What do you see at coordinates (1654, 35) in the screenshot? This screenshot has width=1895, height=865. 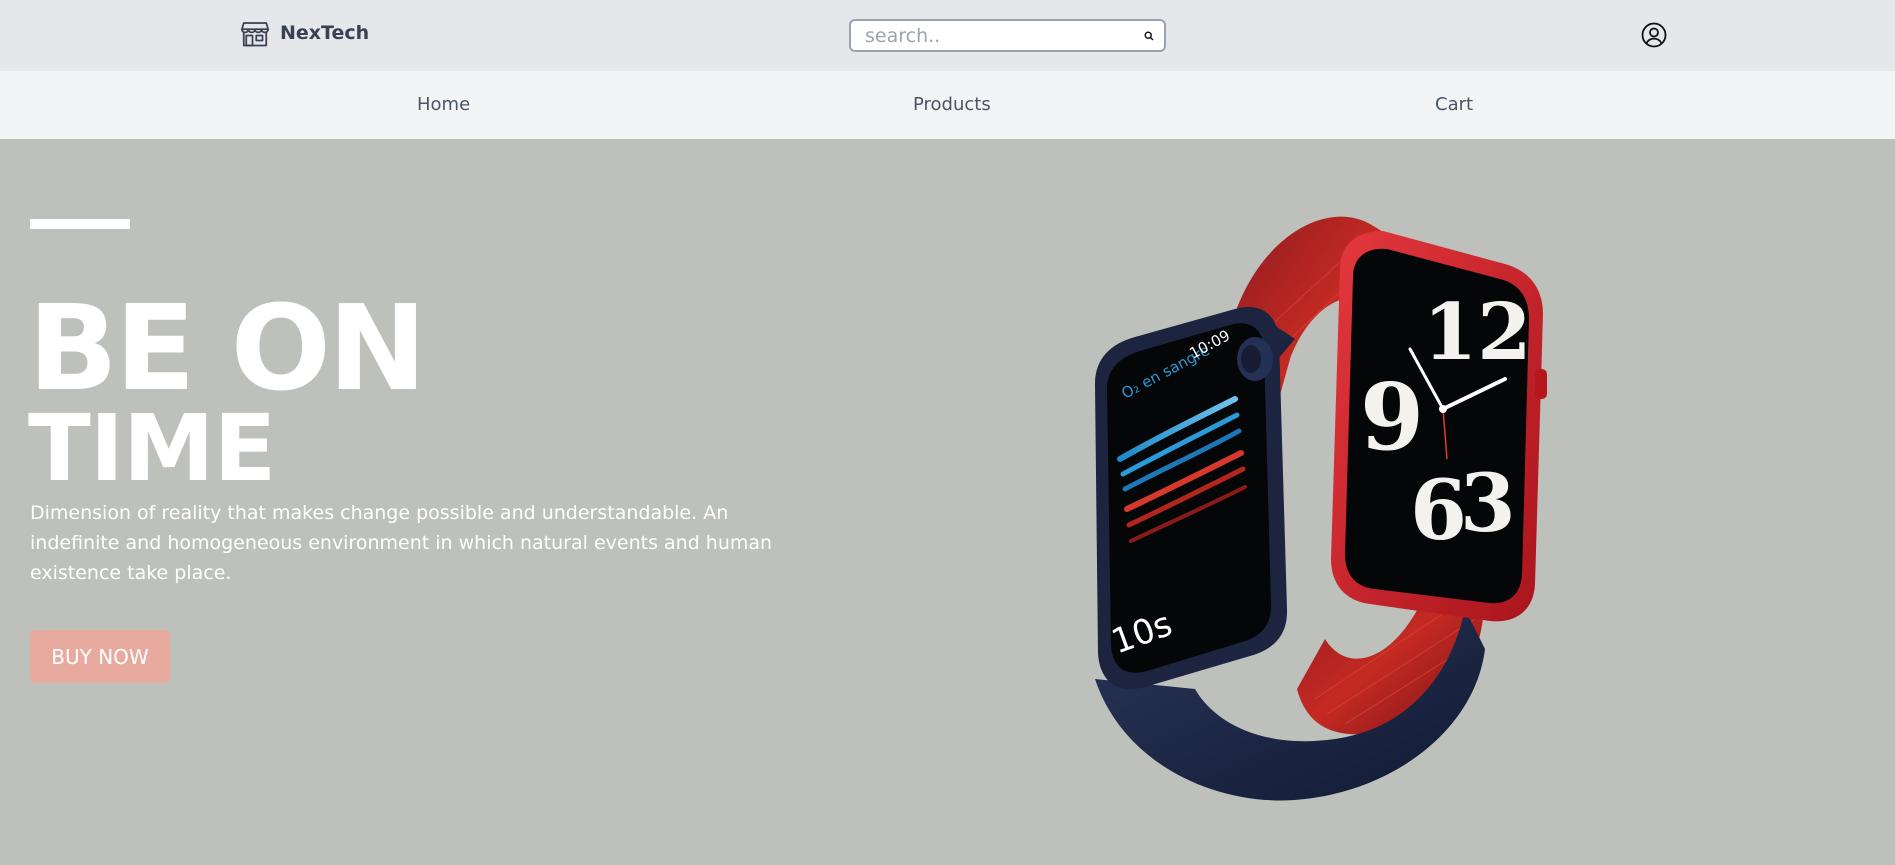 I see `user-circle-icon` at bounding box center [1654, 35].